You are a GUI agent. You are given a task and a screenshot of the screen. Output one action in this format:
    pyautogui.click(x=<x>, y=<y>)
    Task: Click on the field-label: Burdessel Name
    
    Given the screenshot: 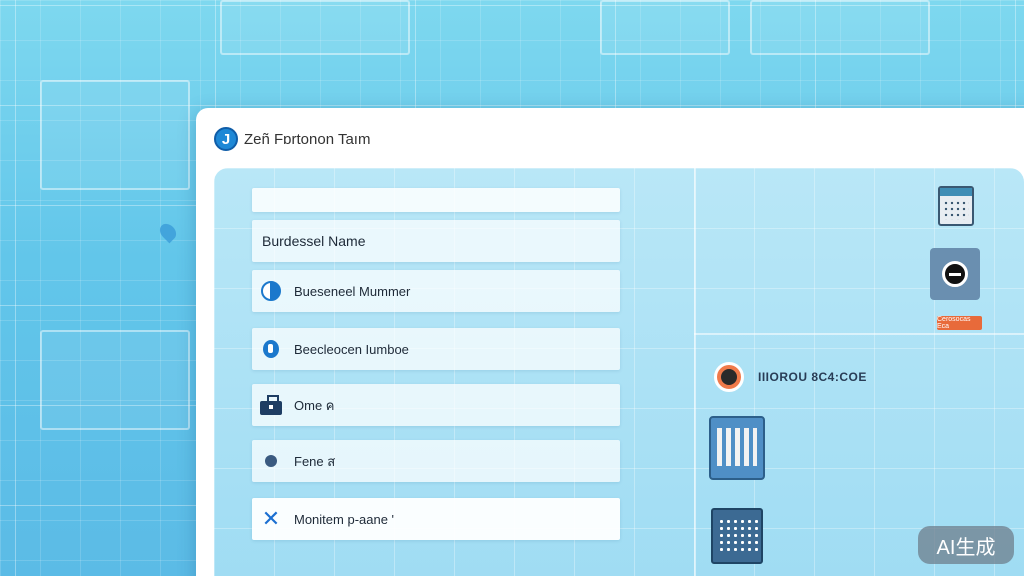 What is the action you would take?
    pyautogui.click(x=314, y=241)
    